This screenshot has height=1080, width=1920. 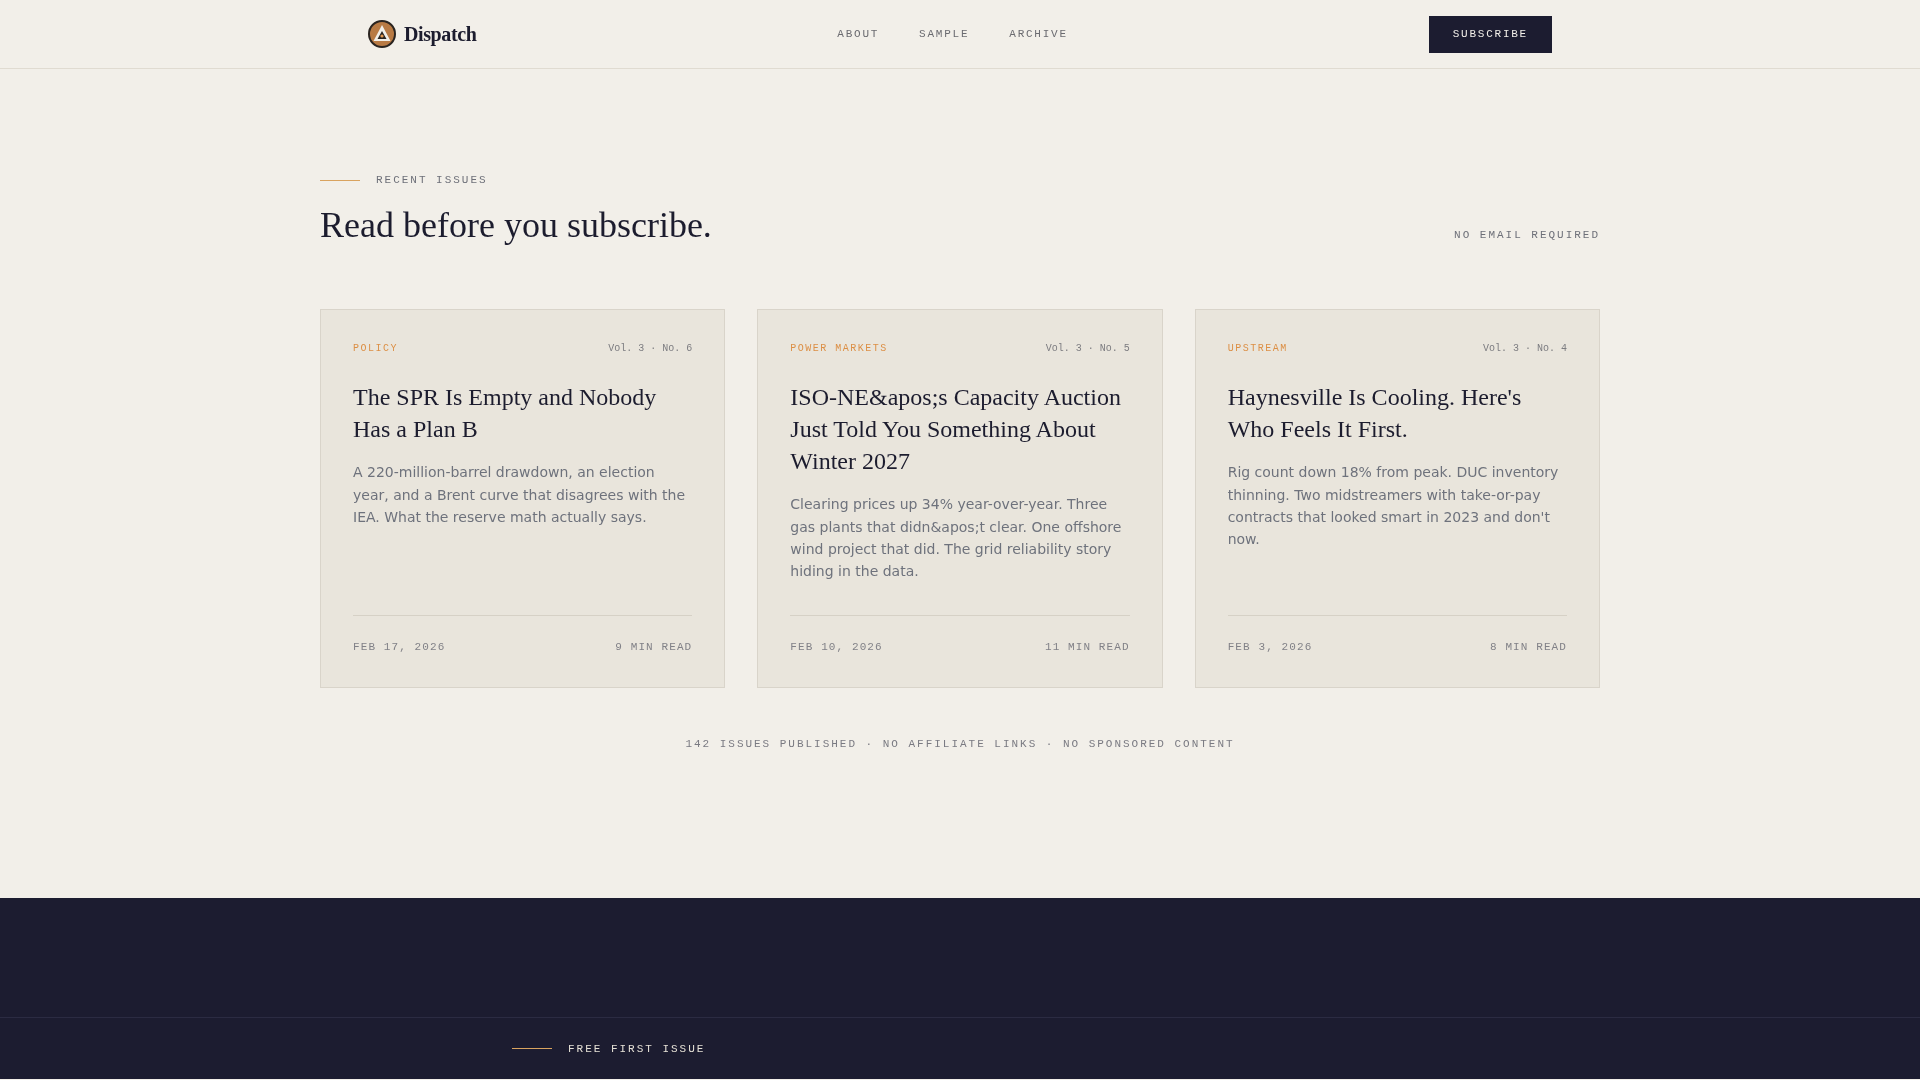 What do you see at coordinates (956, 430) in the screenshot?
I see `issue-title: ISO-NE&apos;s Capacity Auction Just Told You Something About Winter 2027` at bounding box center [956, 430].